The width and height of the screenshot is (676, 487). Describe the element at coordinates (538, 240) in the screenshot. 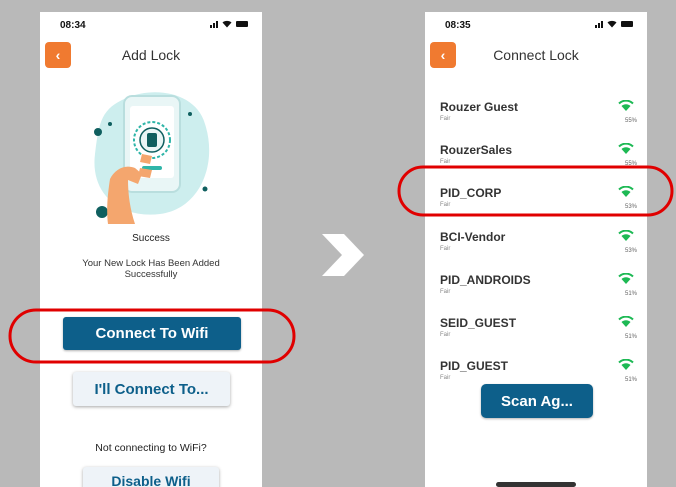

I see `wifi-network-item: BCI-Vendor Fair 53%` at that location.